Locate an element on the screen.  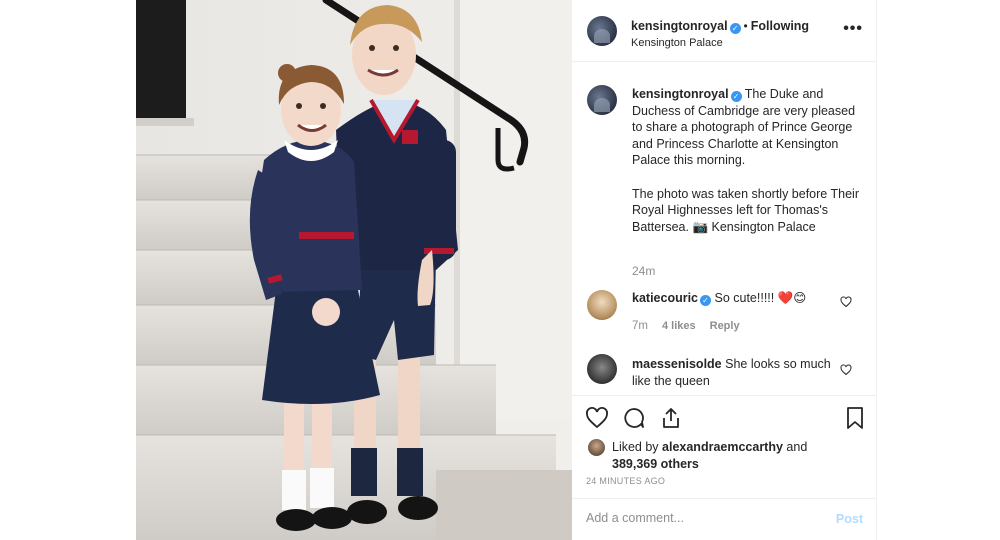
commenter-username: maessenisolde is located at coordinates (677, 364).